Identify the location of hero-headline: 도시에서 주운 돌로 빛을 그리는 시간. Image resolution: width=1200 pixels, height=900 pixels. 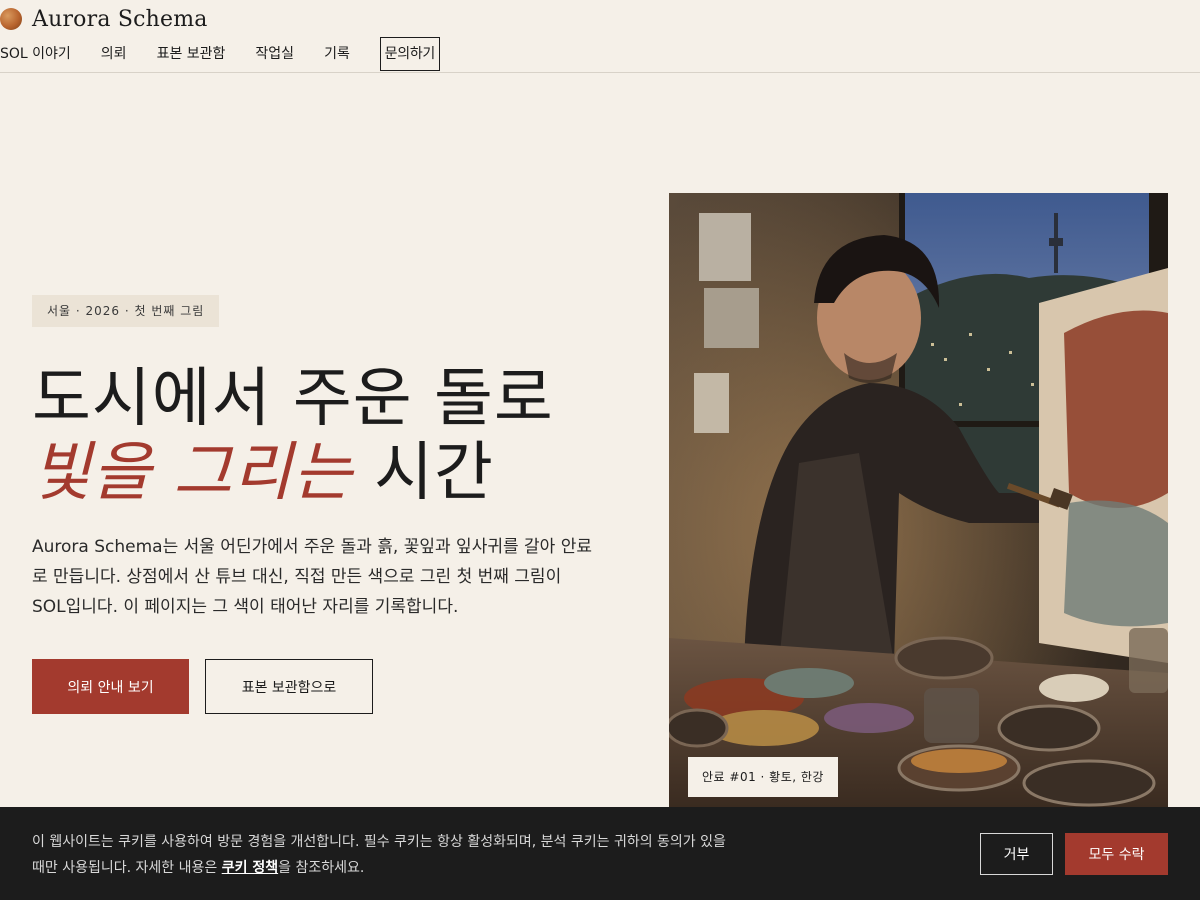
(293, 436).